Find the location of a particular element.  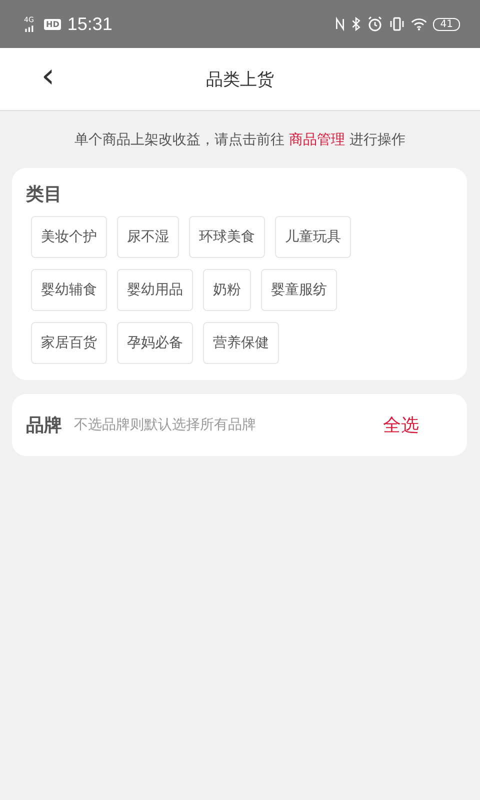

category-chip: 孕妈必备 is located at coordinates (155, 343).